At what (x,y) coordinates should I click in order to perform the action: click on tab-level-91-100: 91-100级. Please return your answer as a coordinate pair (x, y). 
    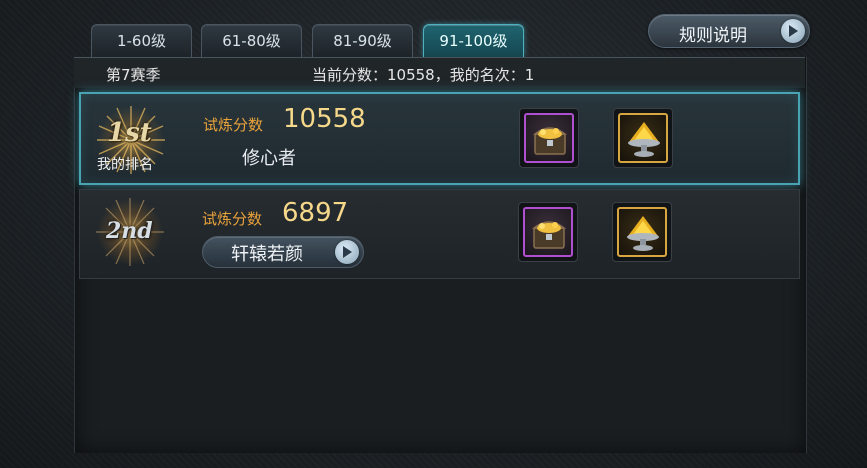
    Looking at the image, I should click on (473, 40).